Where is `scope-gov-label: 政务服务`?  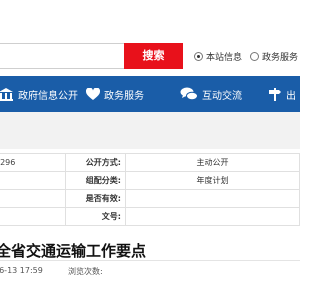 scope-gov-label: 政务服务 is located at coordinates (280, 58).